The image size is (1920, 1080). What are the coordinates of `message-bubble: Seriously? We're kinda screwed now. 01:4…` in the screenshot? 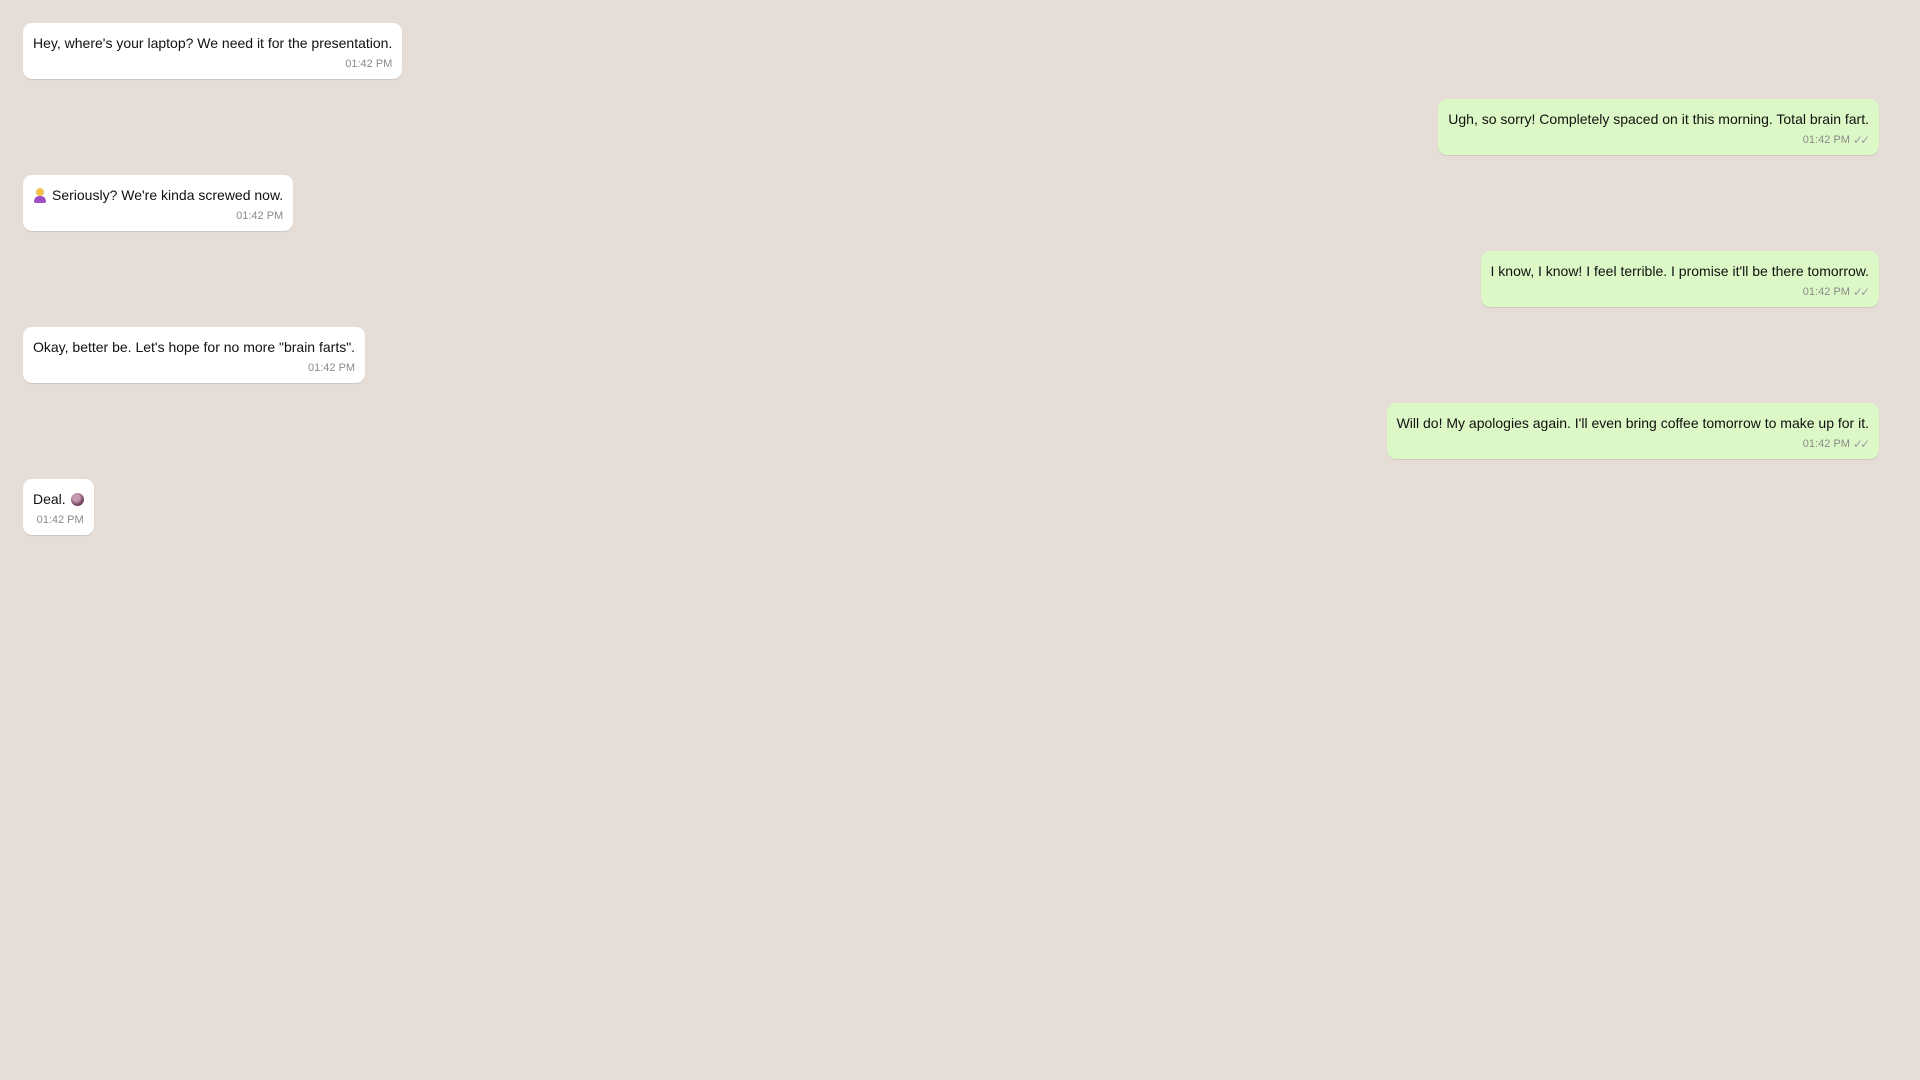 It's located at (158, 203).